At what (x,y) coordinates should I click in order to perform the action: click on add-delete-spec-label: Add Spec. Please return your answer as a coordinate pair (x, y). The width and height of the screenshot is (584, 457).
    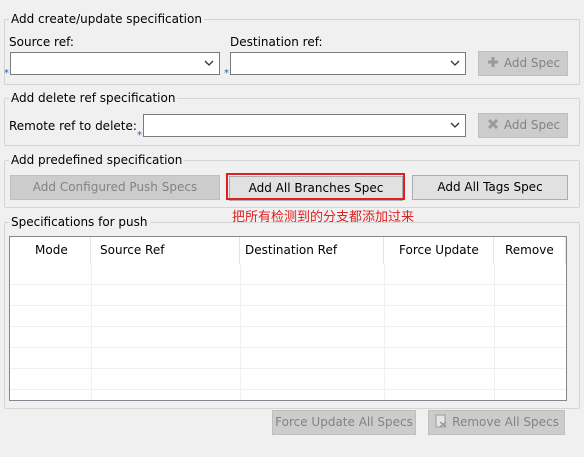
    Looking at the image, I should click on (532, 125).